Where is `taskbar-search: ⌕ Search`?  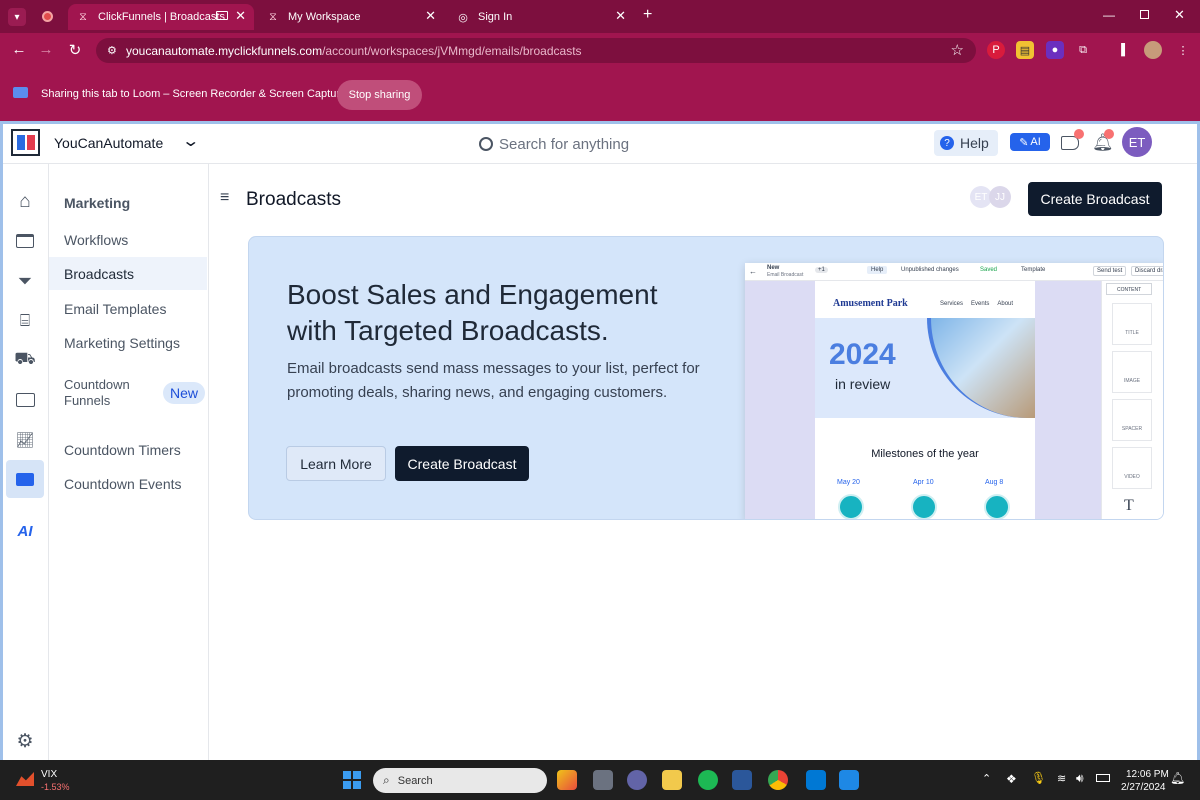
taskbar-search: ⌕ Search is located at coordinates (460, 780).